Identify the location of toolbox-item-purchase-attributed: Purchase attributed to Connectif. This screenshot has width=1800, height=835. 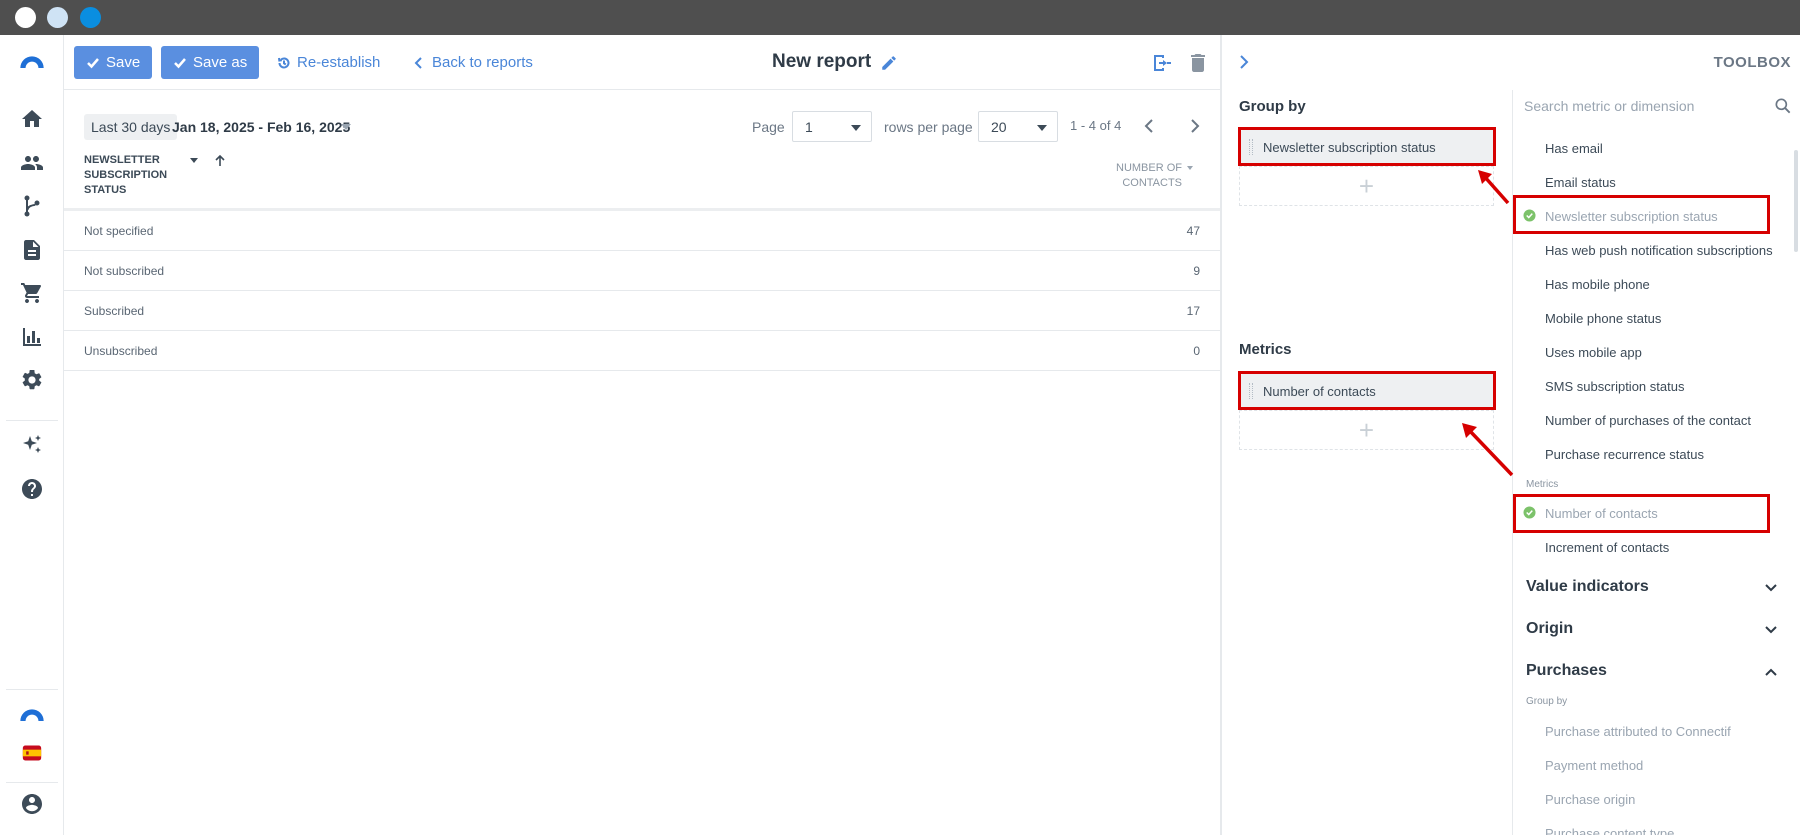
(1638, 731).